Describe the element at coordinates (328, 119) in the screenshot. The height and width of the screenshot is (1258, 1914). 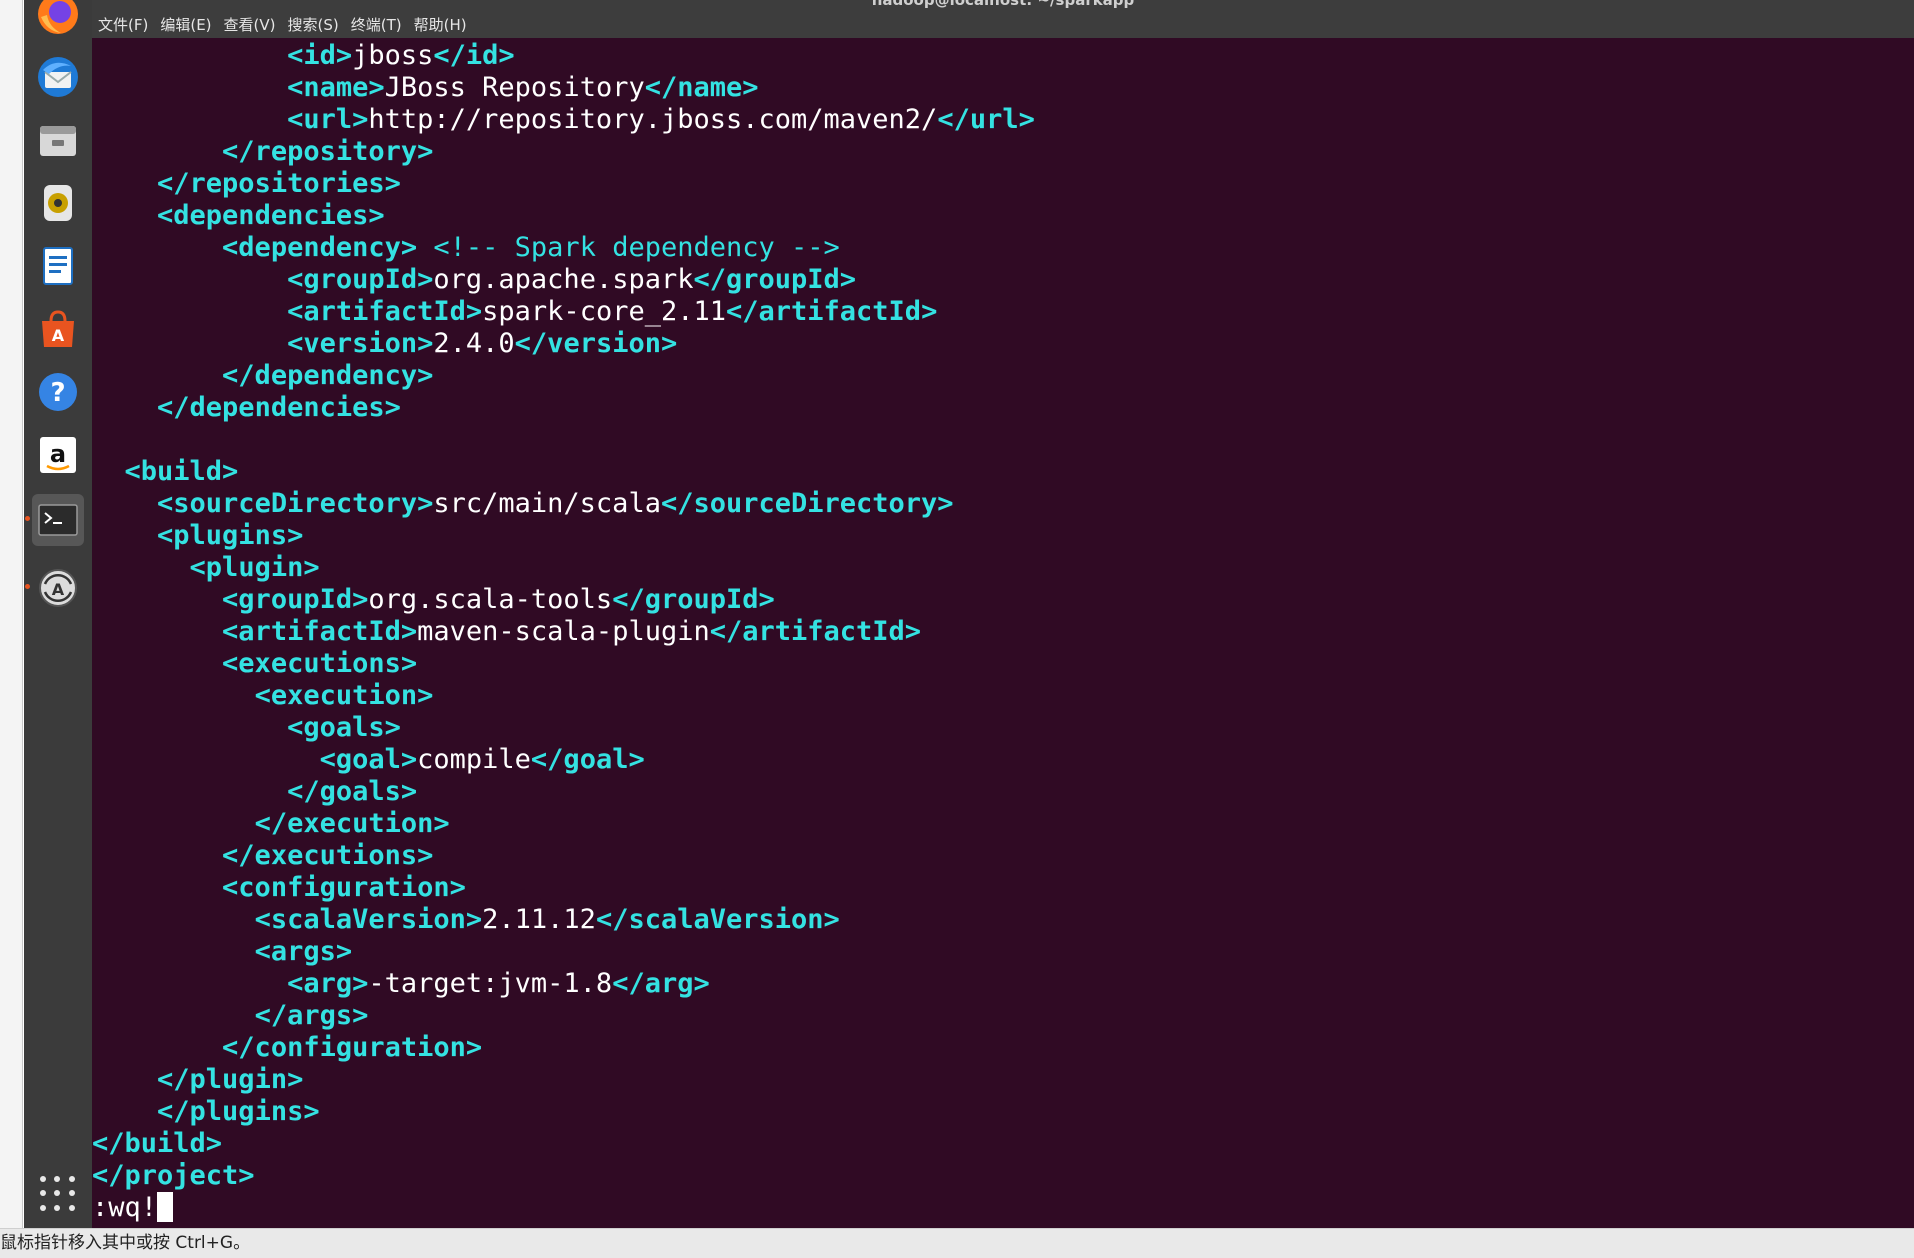
I see `xml-tag: <url>` at that location.